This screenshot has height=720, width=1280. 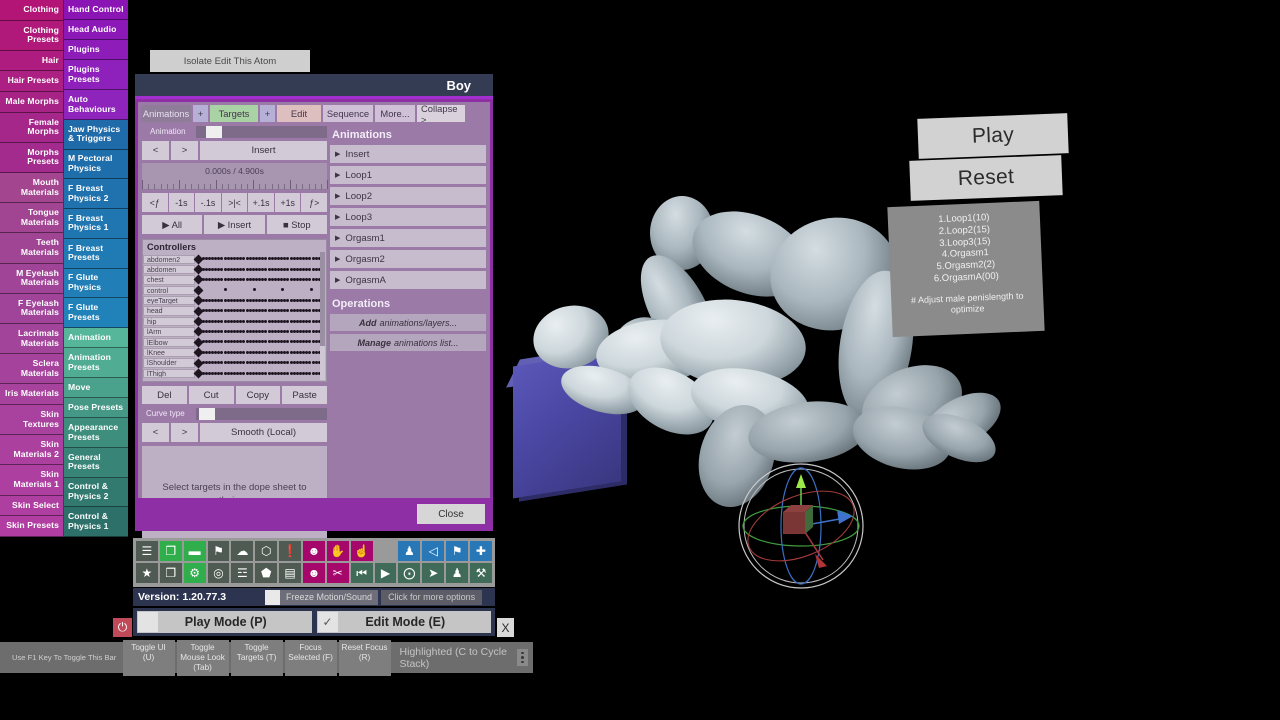 I want to click on controller-row: lElbow, so click(x=234, y=342).